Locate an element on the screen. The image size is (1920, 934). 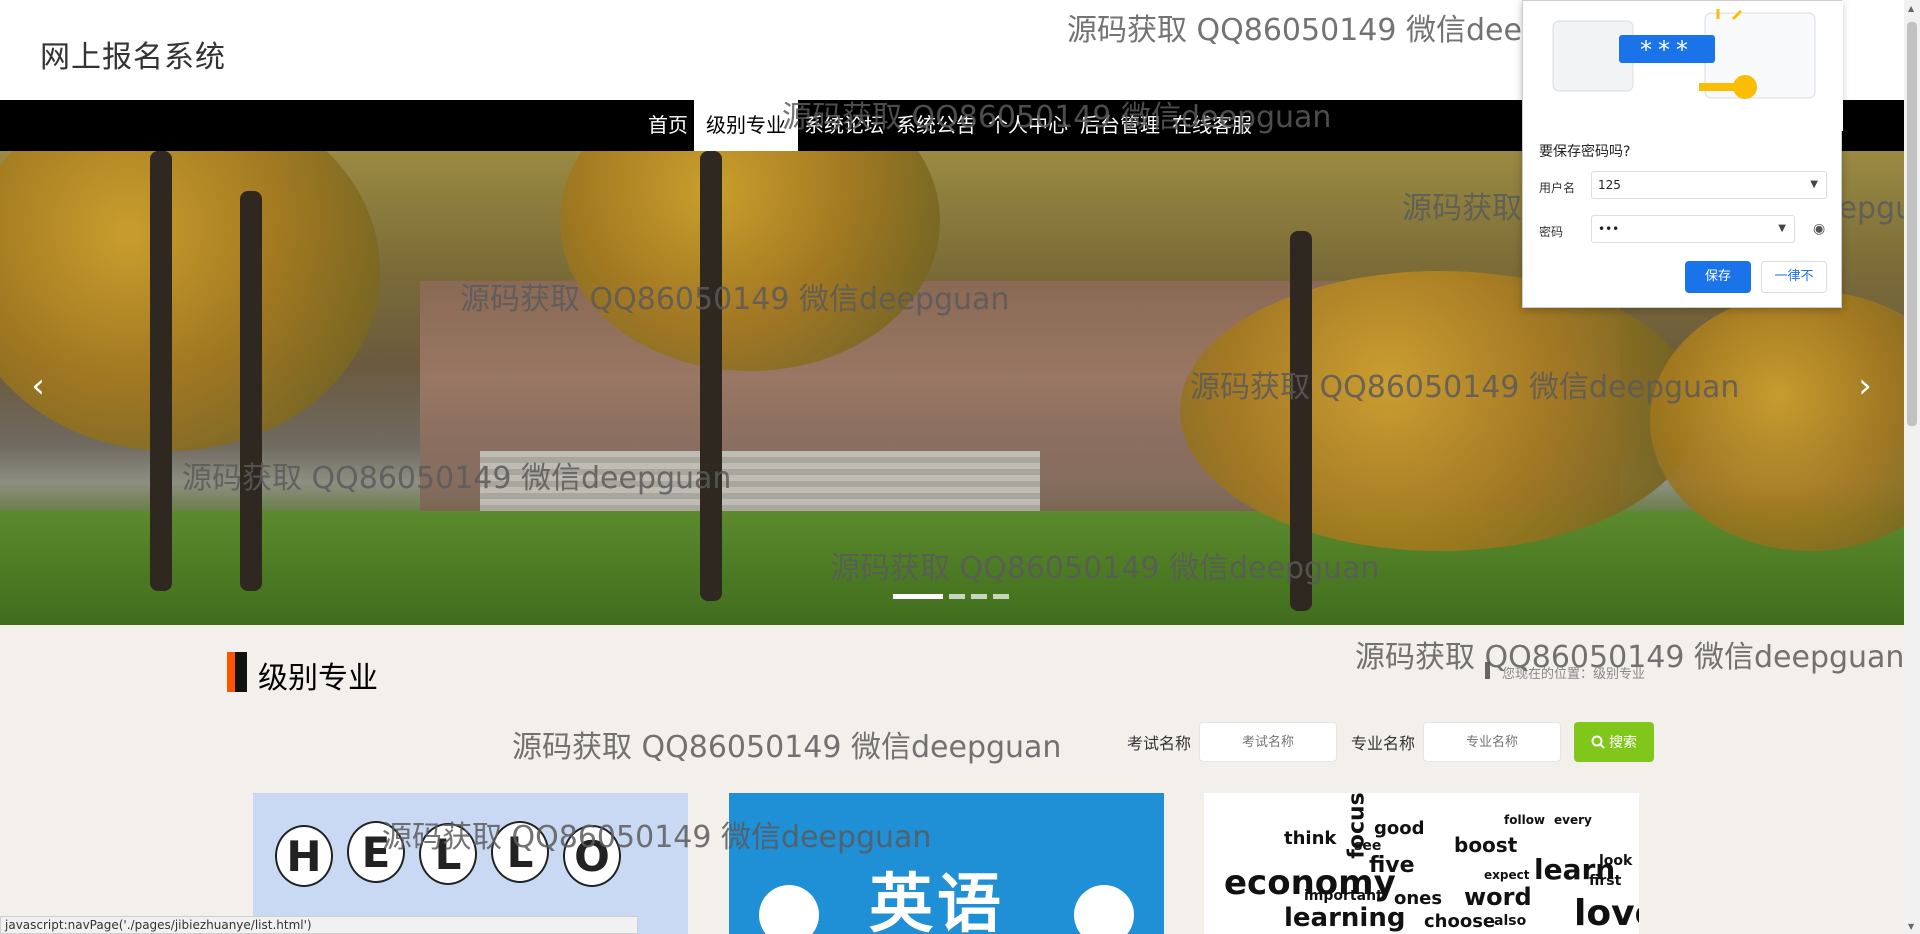
cloud-word: choose is located at coordinates (1460, 921).